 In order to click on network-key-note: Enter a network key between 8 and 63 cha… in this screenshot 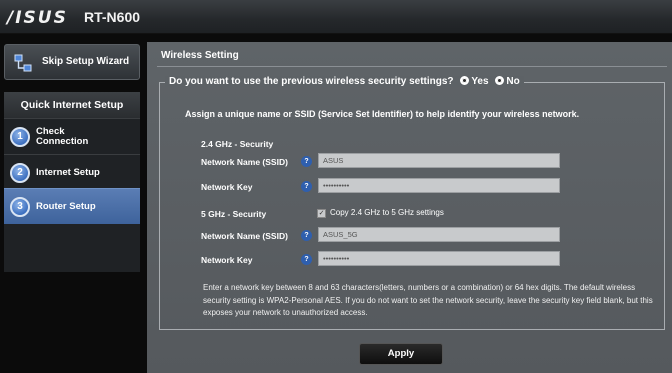, I will do `click(428, 300)`.